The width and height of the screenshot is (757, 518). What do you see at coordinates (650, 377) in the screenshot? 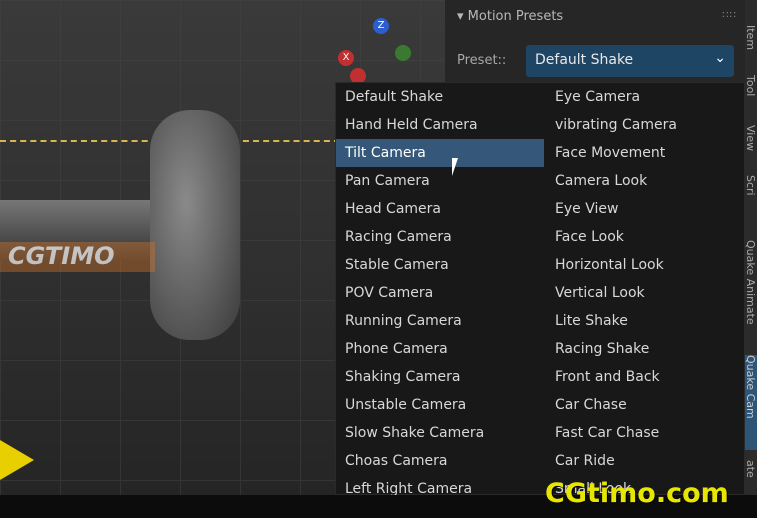
I see `menu-item: Front and Back` at bounding box center [650, 377].